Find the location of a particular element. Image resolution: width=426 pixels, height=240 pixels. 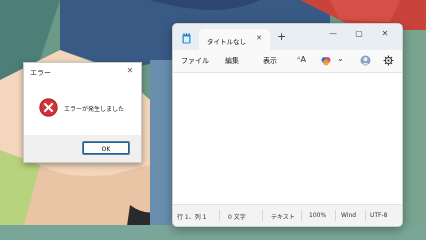

dialog-title: エラー is located at coordinates (40, 73).